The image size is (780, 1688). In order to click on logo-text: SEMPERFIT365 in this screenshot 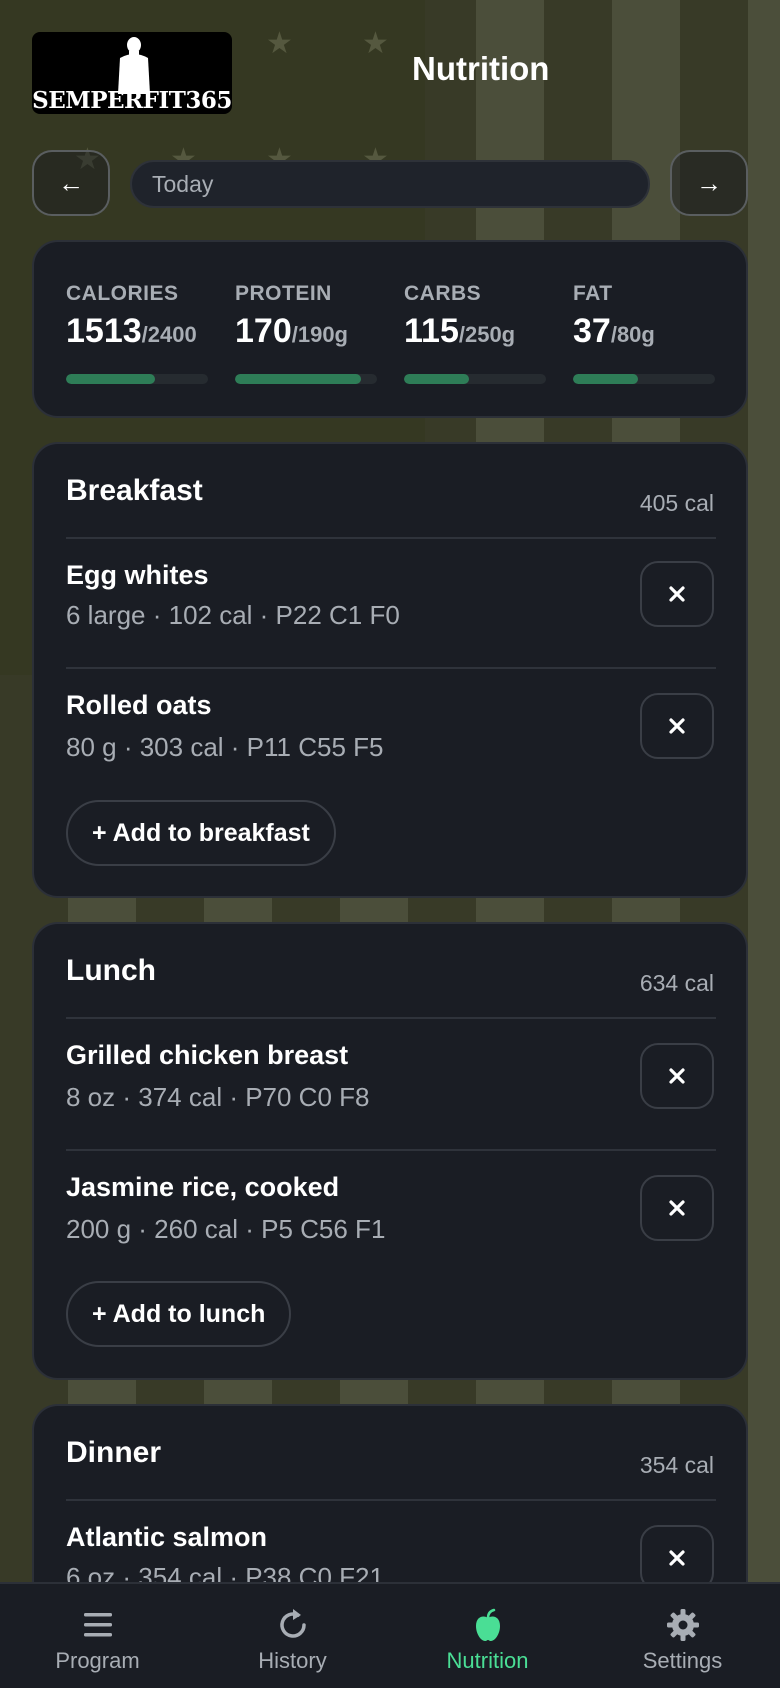, I will do `click(132, 100)`.